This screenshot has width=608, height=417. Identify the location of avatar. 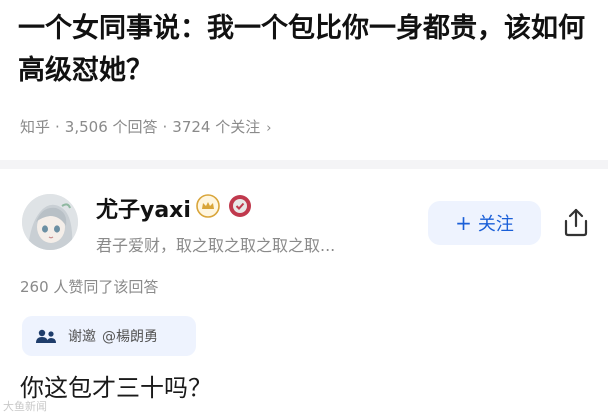
(50, 222).